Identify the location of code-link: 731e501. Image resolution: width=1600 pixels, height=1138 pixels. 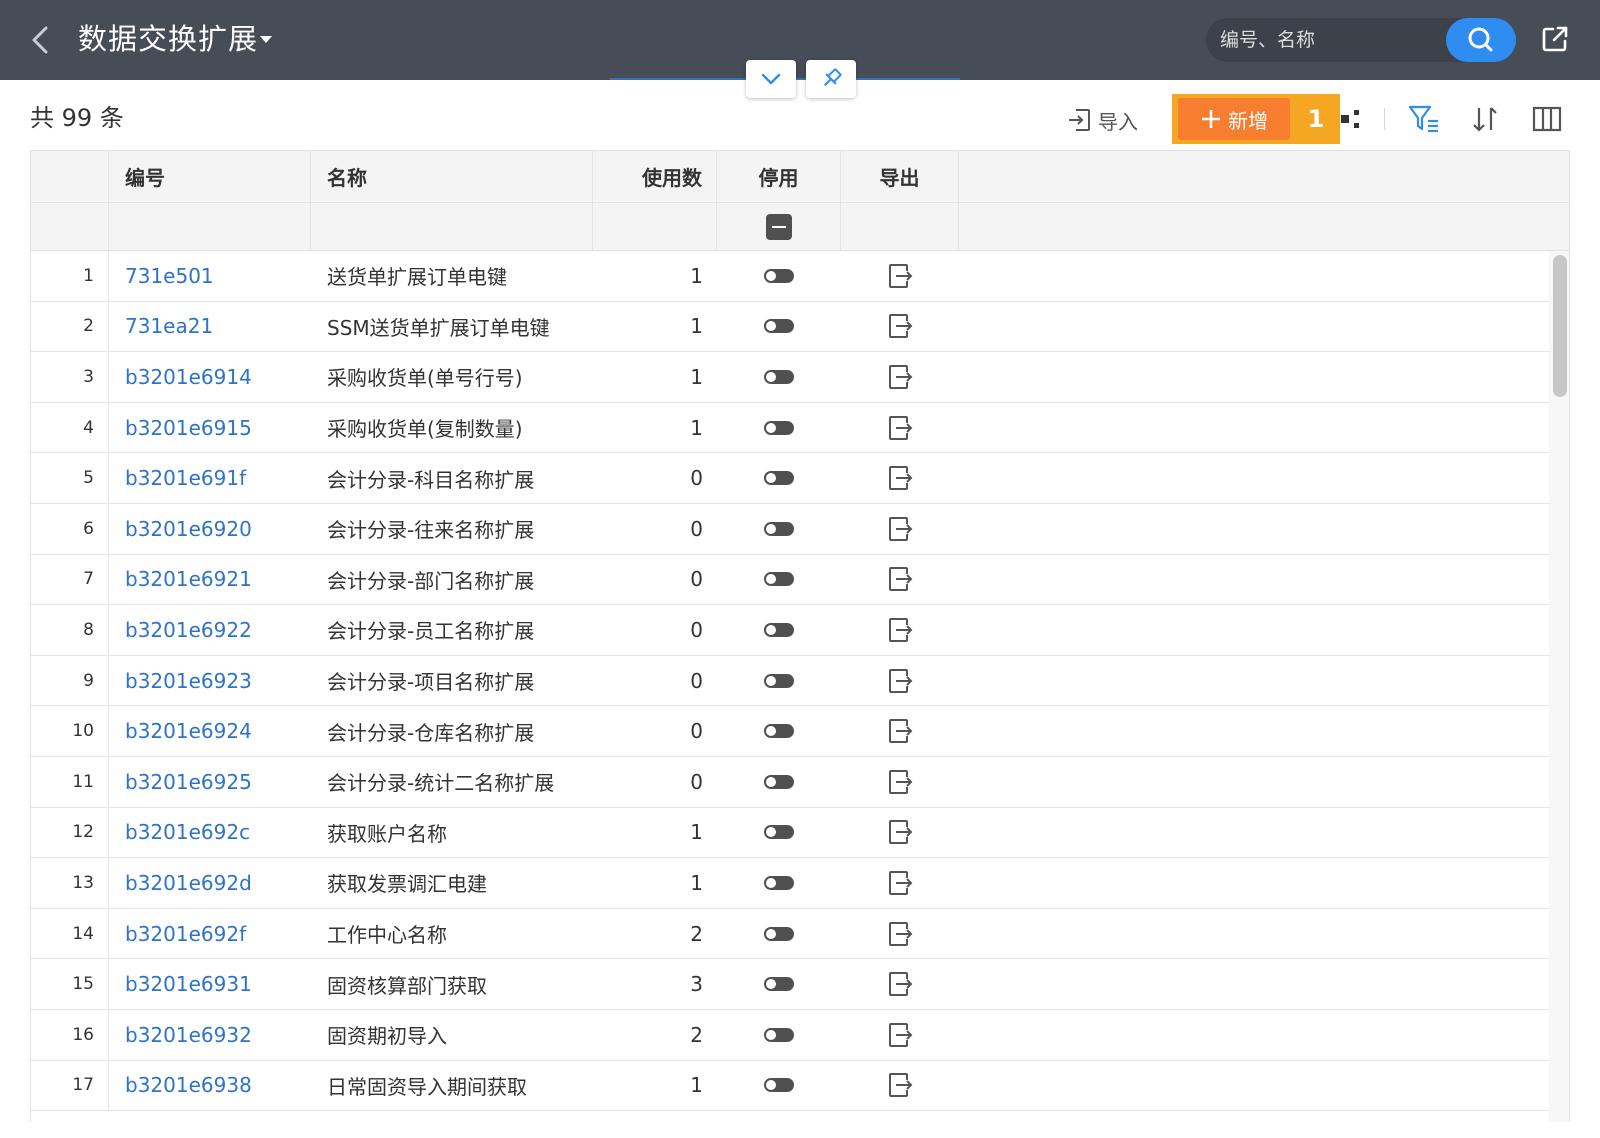
(169, 276).